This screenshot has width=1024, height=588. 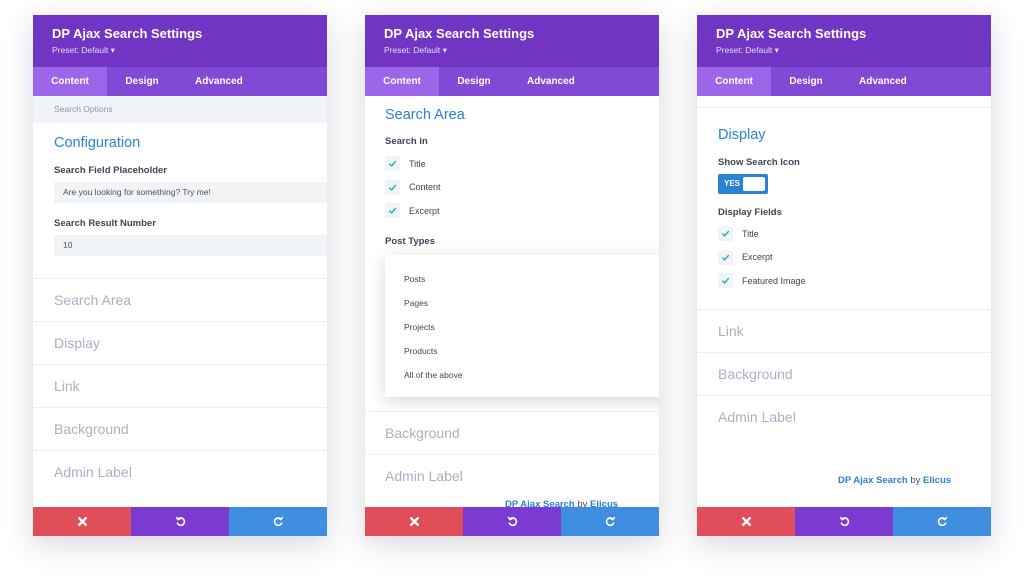 I want to click on dropdown-option-projects: Projects, so click(x=522, y=327).